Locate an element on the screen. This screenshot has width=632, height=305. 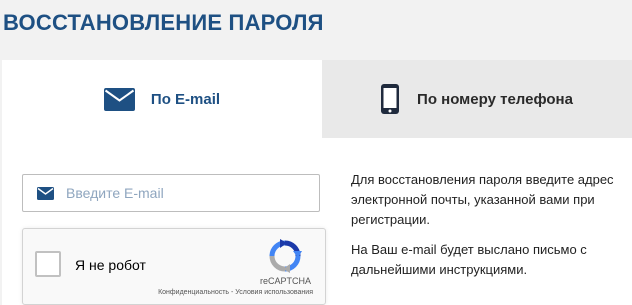
tab-phone-label: По номеру телефона is located at coordinates (495, 99).